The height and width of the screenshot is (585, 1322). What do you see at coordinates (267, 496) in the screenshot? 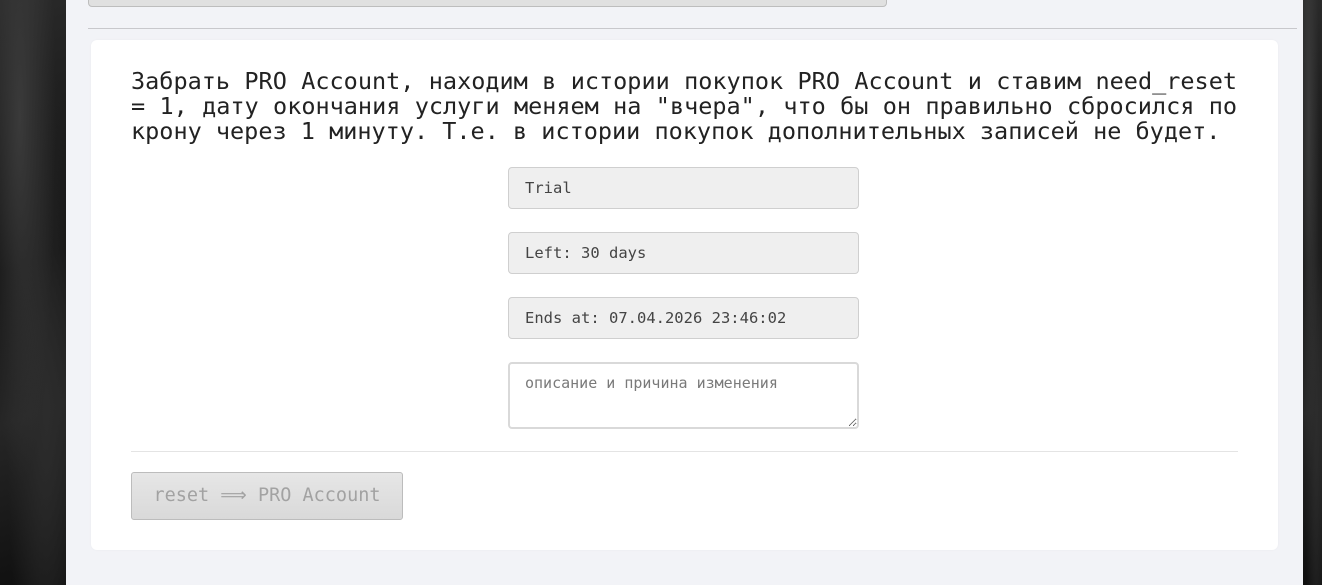
I see `reset-pro-account-button: reset ⟹ PRO Account` at bounding box center [267, 496].